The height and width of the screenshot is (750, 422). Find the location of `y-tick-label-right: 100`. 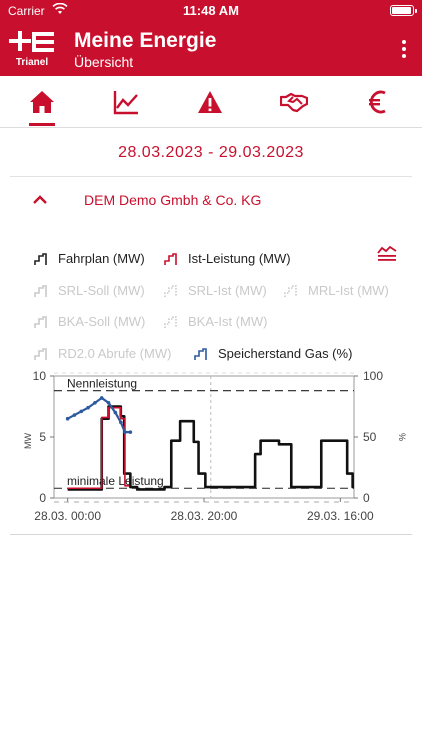

y-tick-label-right: 100 is located at coordinates (373, 376).